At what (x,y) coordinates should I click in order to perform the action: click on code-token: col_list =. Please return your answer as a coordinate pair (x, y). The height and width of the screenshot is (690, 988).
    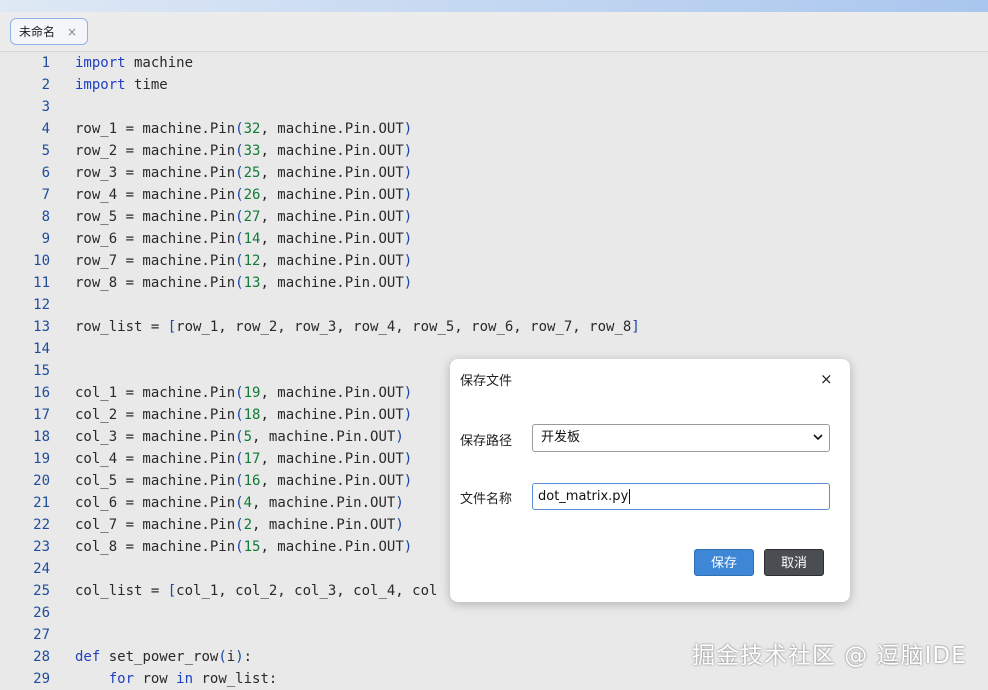
    Looking at the image, I should click on (121, 591).